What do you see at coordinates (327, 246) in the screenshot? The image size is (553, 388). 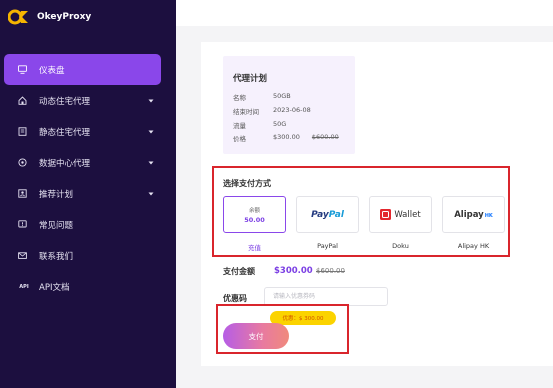 I see `payment-method-label-paypal: PayPal` at bounding box center [327, 246].